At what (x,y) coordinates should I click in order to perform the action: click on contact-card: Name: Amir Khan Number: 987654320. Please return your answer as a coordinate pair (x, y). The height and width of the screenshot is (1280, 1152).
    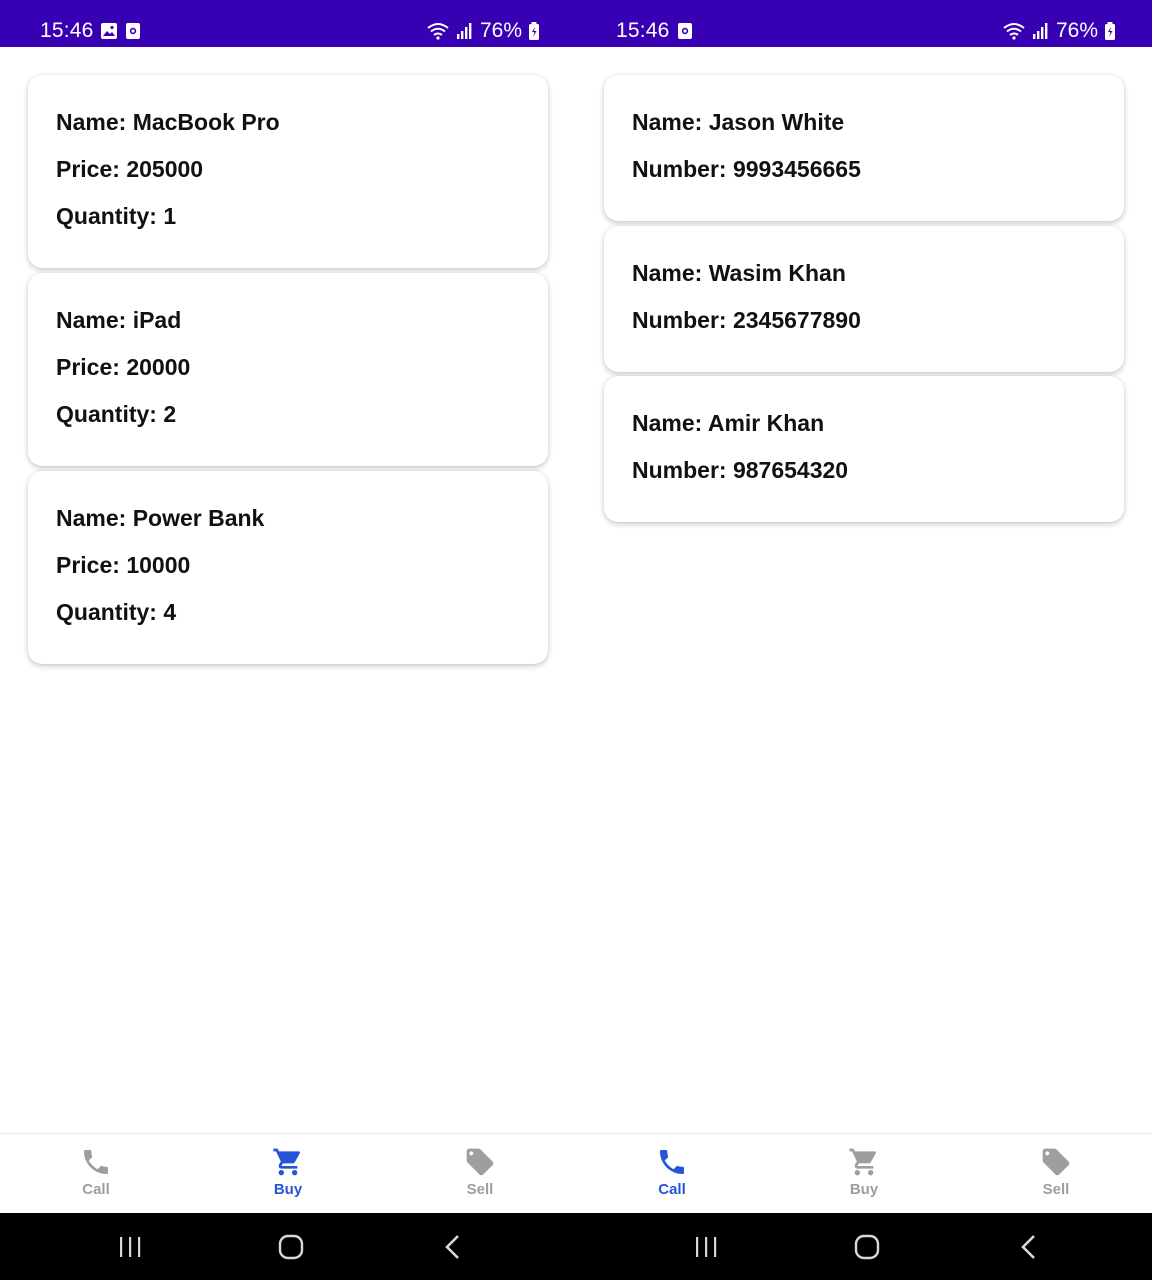
    Looking at the image, I should click on (864, 449).